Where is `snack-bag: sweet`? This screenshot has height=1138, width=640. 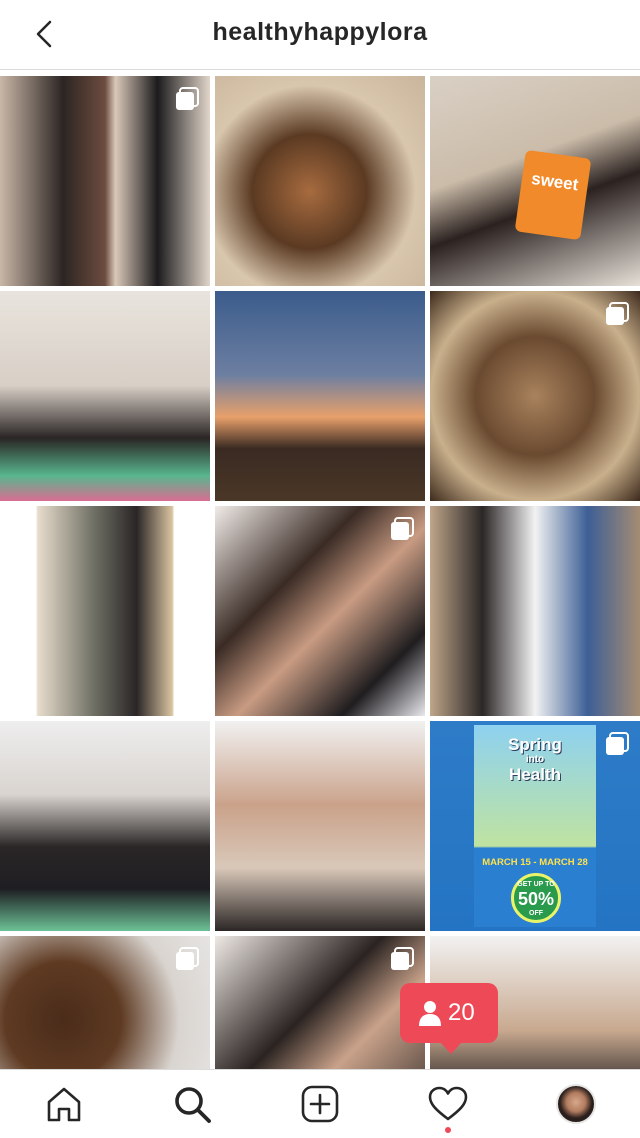
snack-bag: sweet is located at coordinates (553, 195).